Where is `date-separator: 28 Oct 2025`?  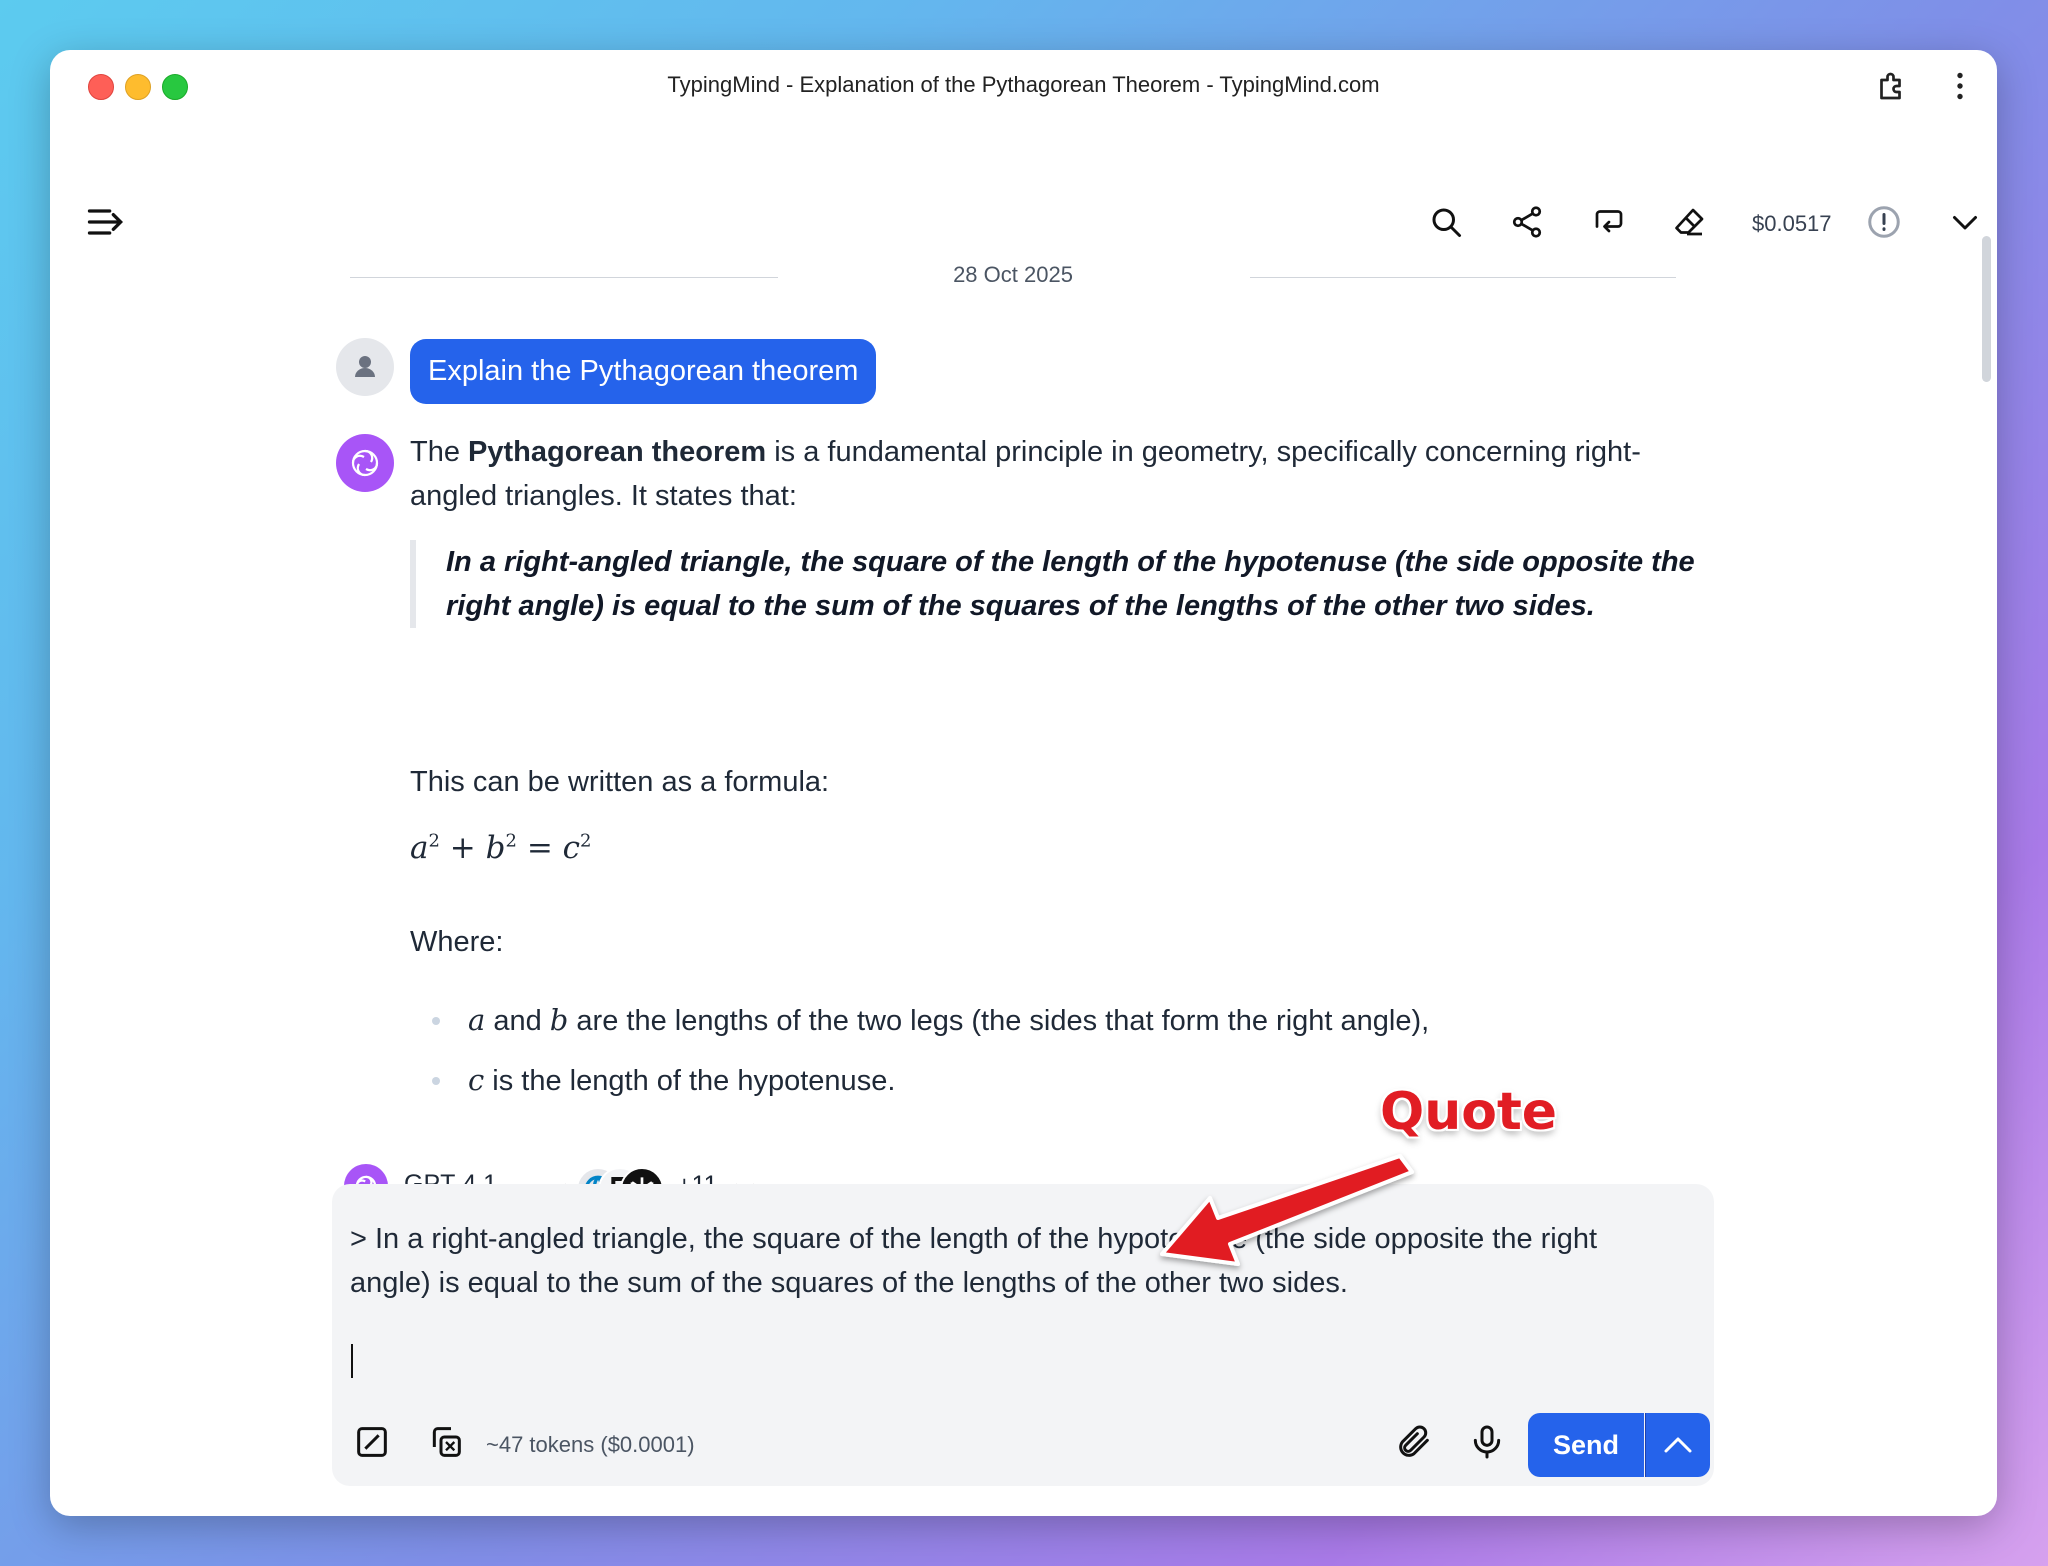
date-separator: 28 Oct 2025 is located at coordinates (1013, 277).